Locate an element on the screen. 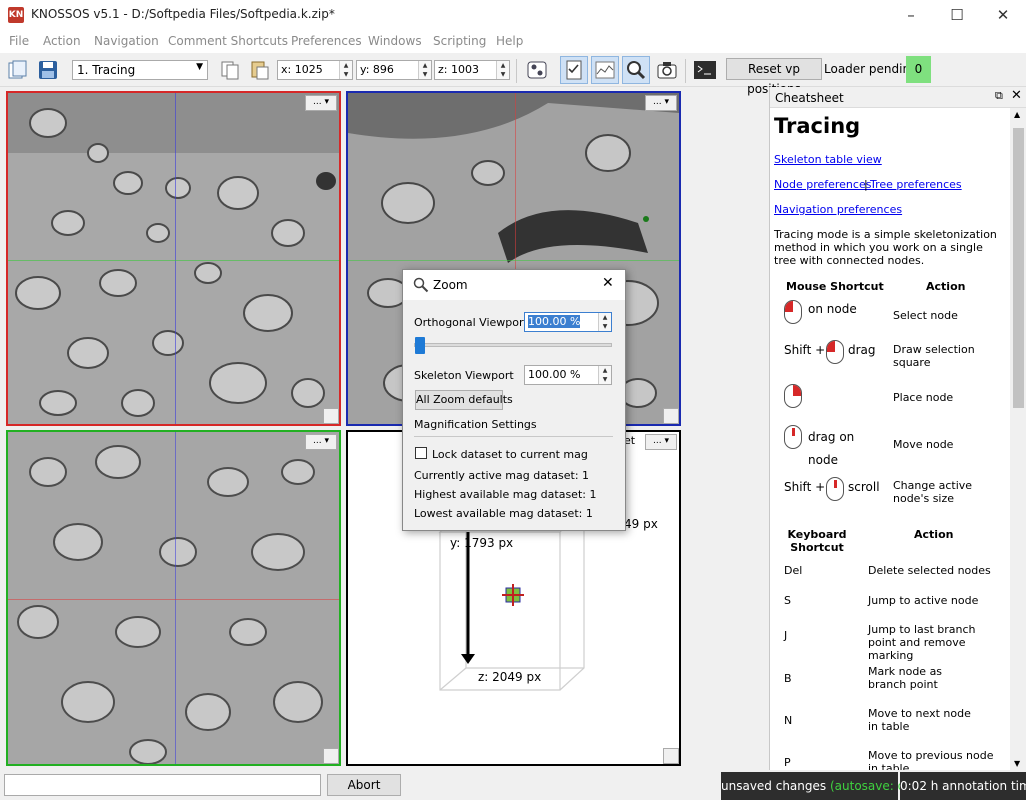 This screenshot has width=1026, height=800. menu-action: Action is located at coordinates (62, 41).